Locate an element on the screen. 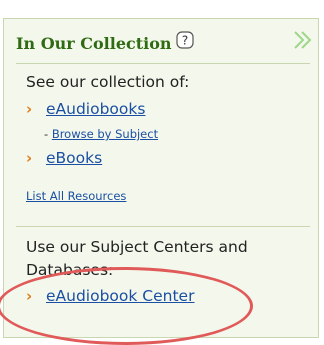 This screenshot has width=324, height=345. eaudiobook-center-link: eAudiobook Center is located at coordinates (120, 296).